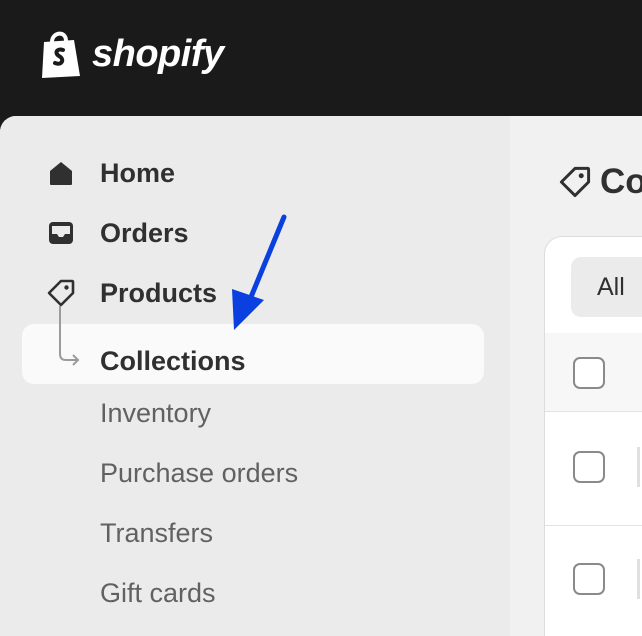 The height and width of the screenshot is (636, 642). I want to click on page-header: Co, so click(600, 182).